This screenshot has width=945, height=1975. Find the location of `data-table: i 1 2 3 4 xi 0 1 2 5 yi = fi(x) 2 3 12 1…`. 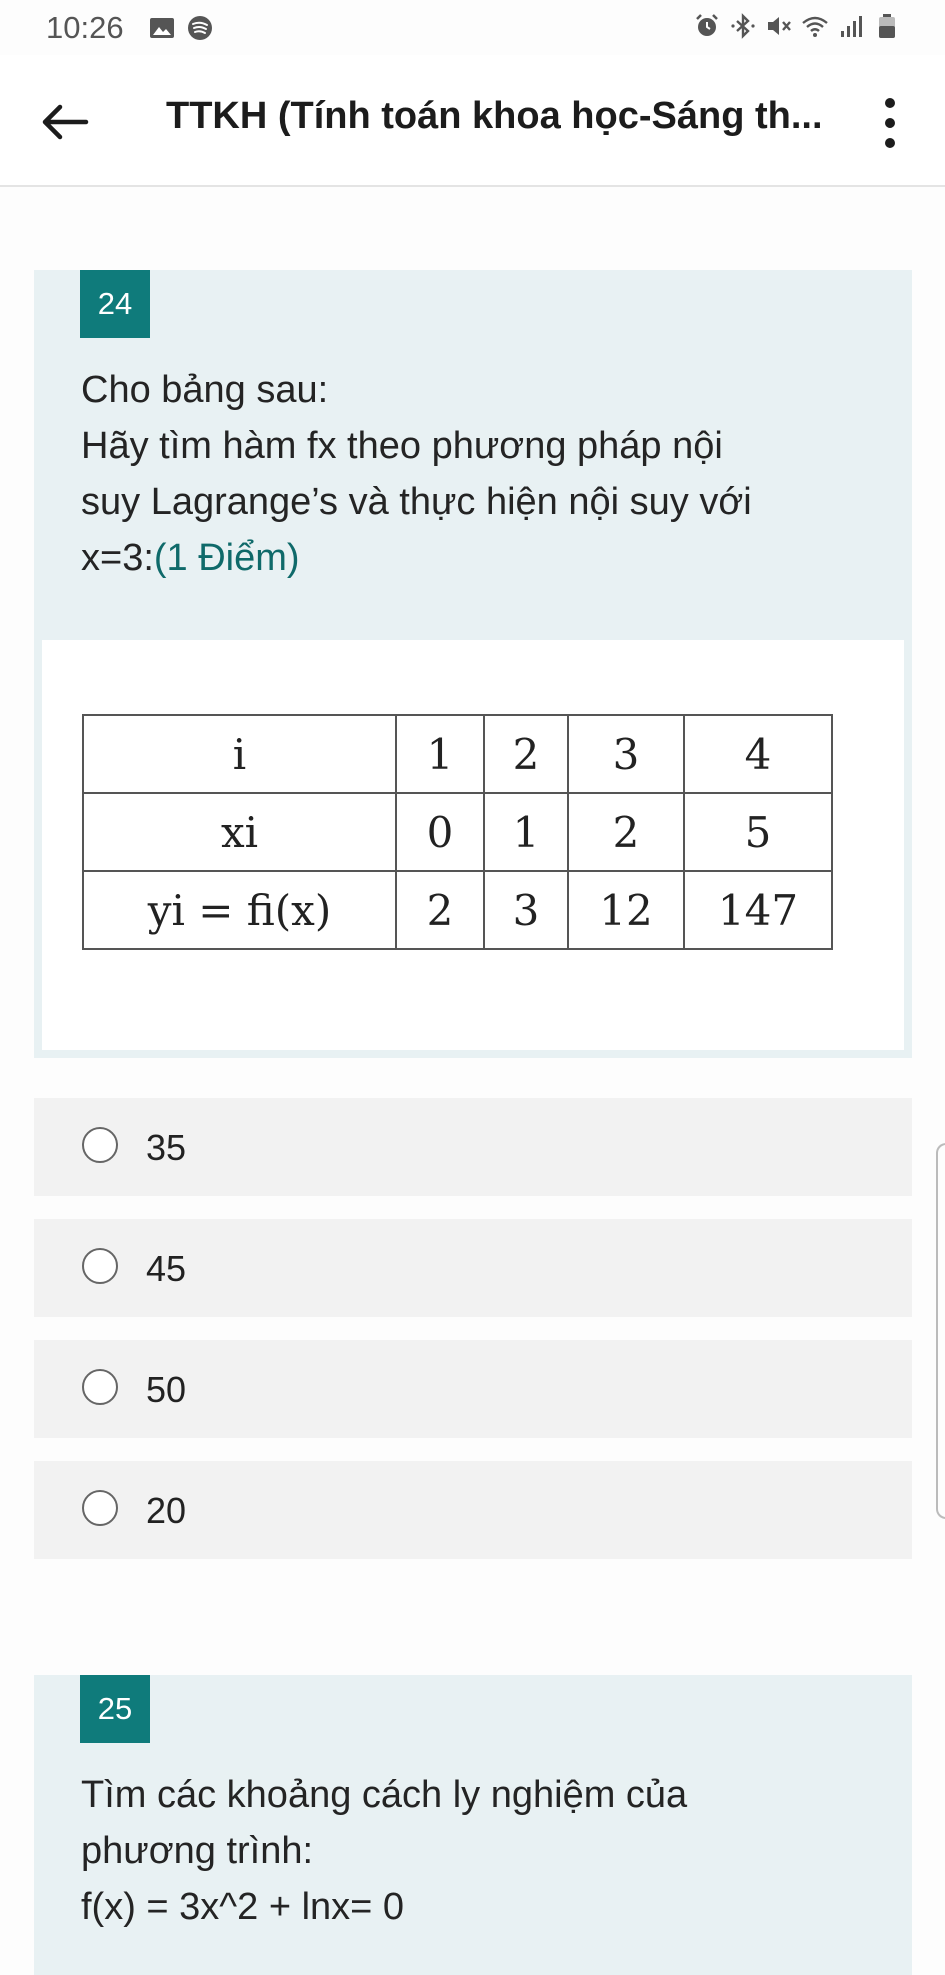

data-table: i 1 2 3 4 xi 0 1 2 5 yi = fi(x) 2 3 12 1… is located at coordinates (457, 832).